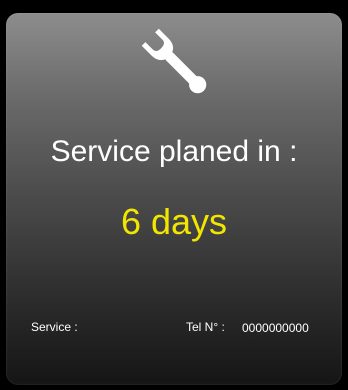  Describe the element at coordinates (174, 151) in the screenshot. I see `service-headline: Service planed in :` at that location.